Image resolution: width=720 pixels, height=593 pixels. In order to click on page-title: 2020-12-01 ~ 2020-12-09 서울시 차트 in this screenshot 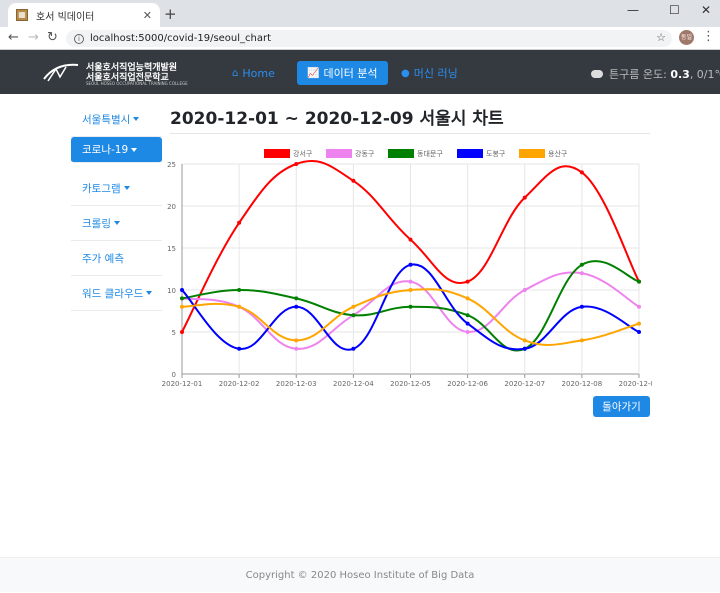, I will do `click(337, 119)`.